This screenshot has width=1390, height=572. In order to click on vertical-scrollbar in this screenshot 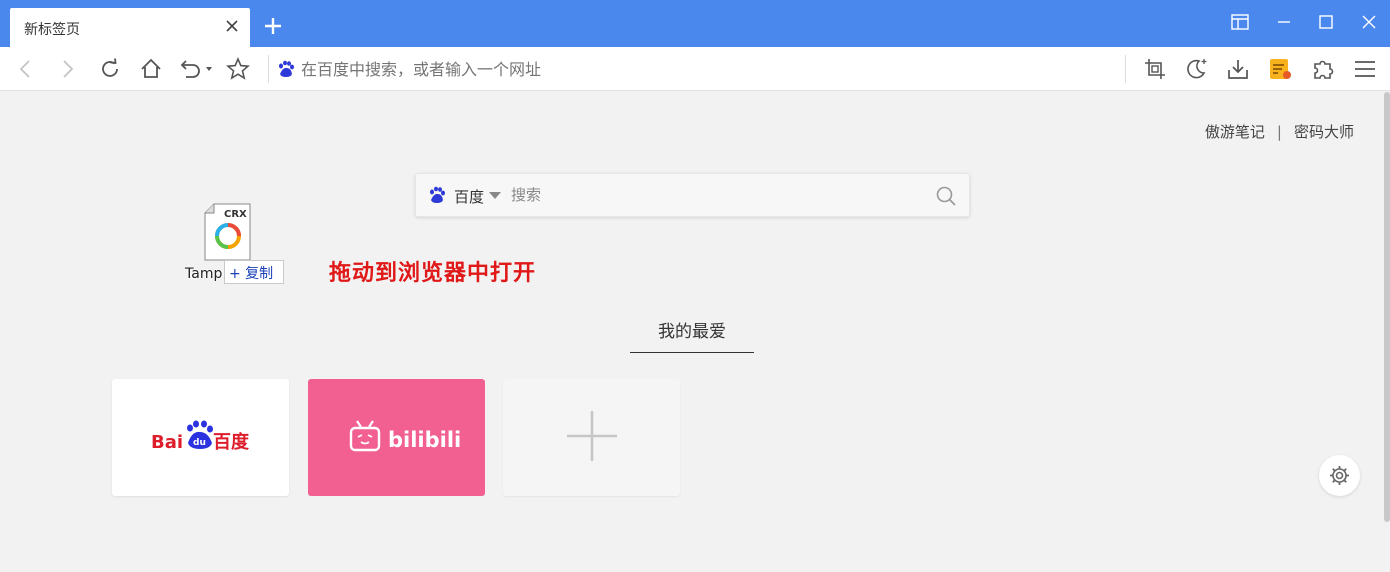, I will do `click(1387, 307)`.